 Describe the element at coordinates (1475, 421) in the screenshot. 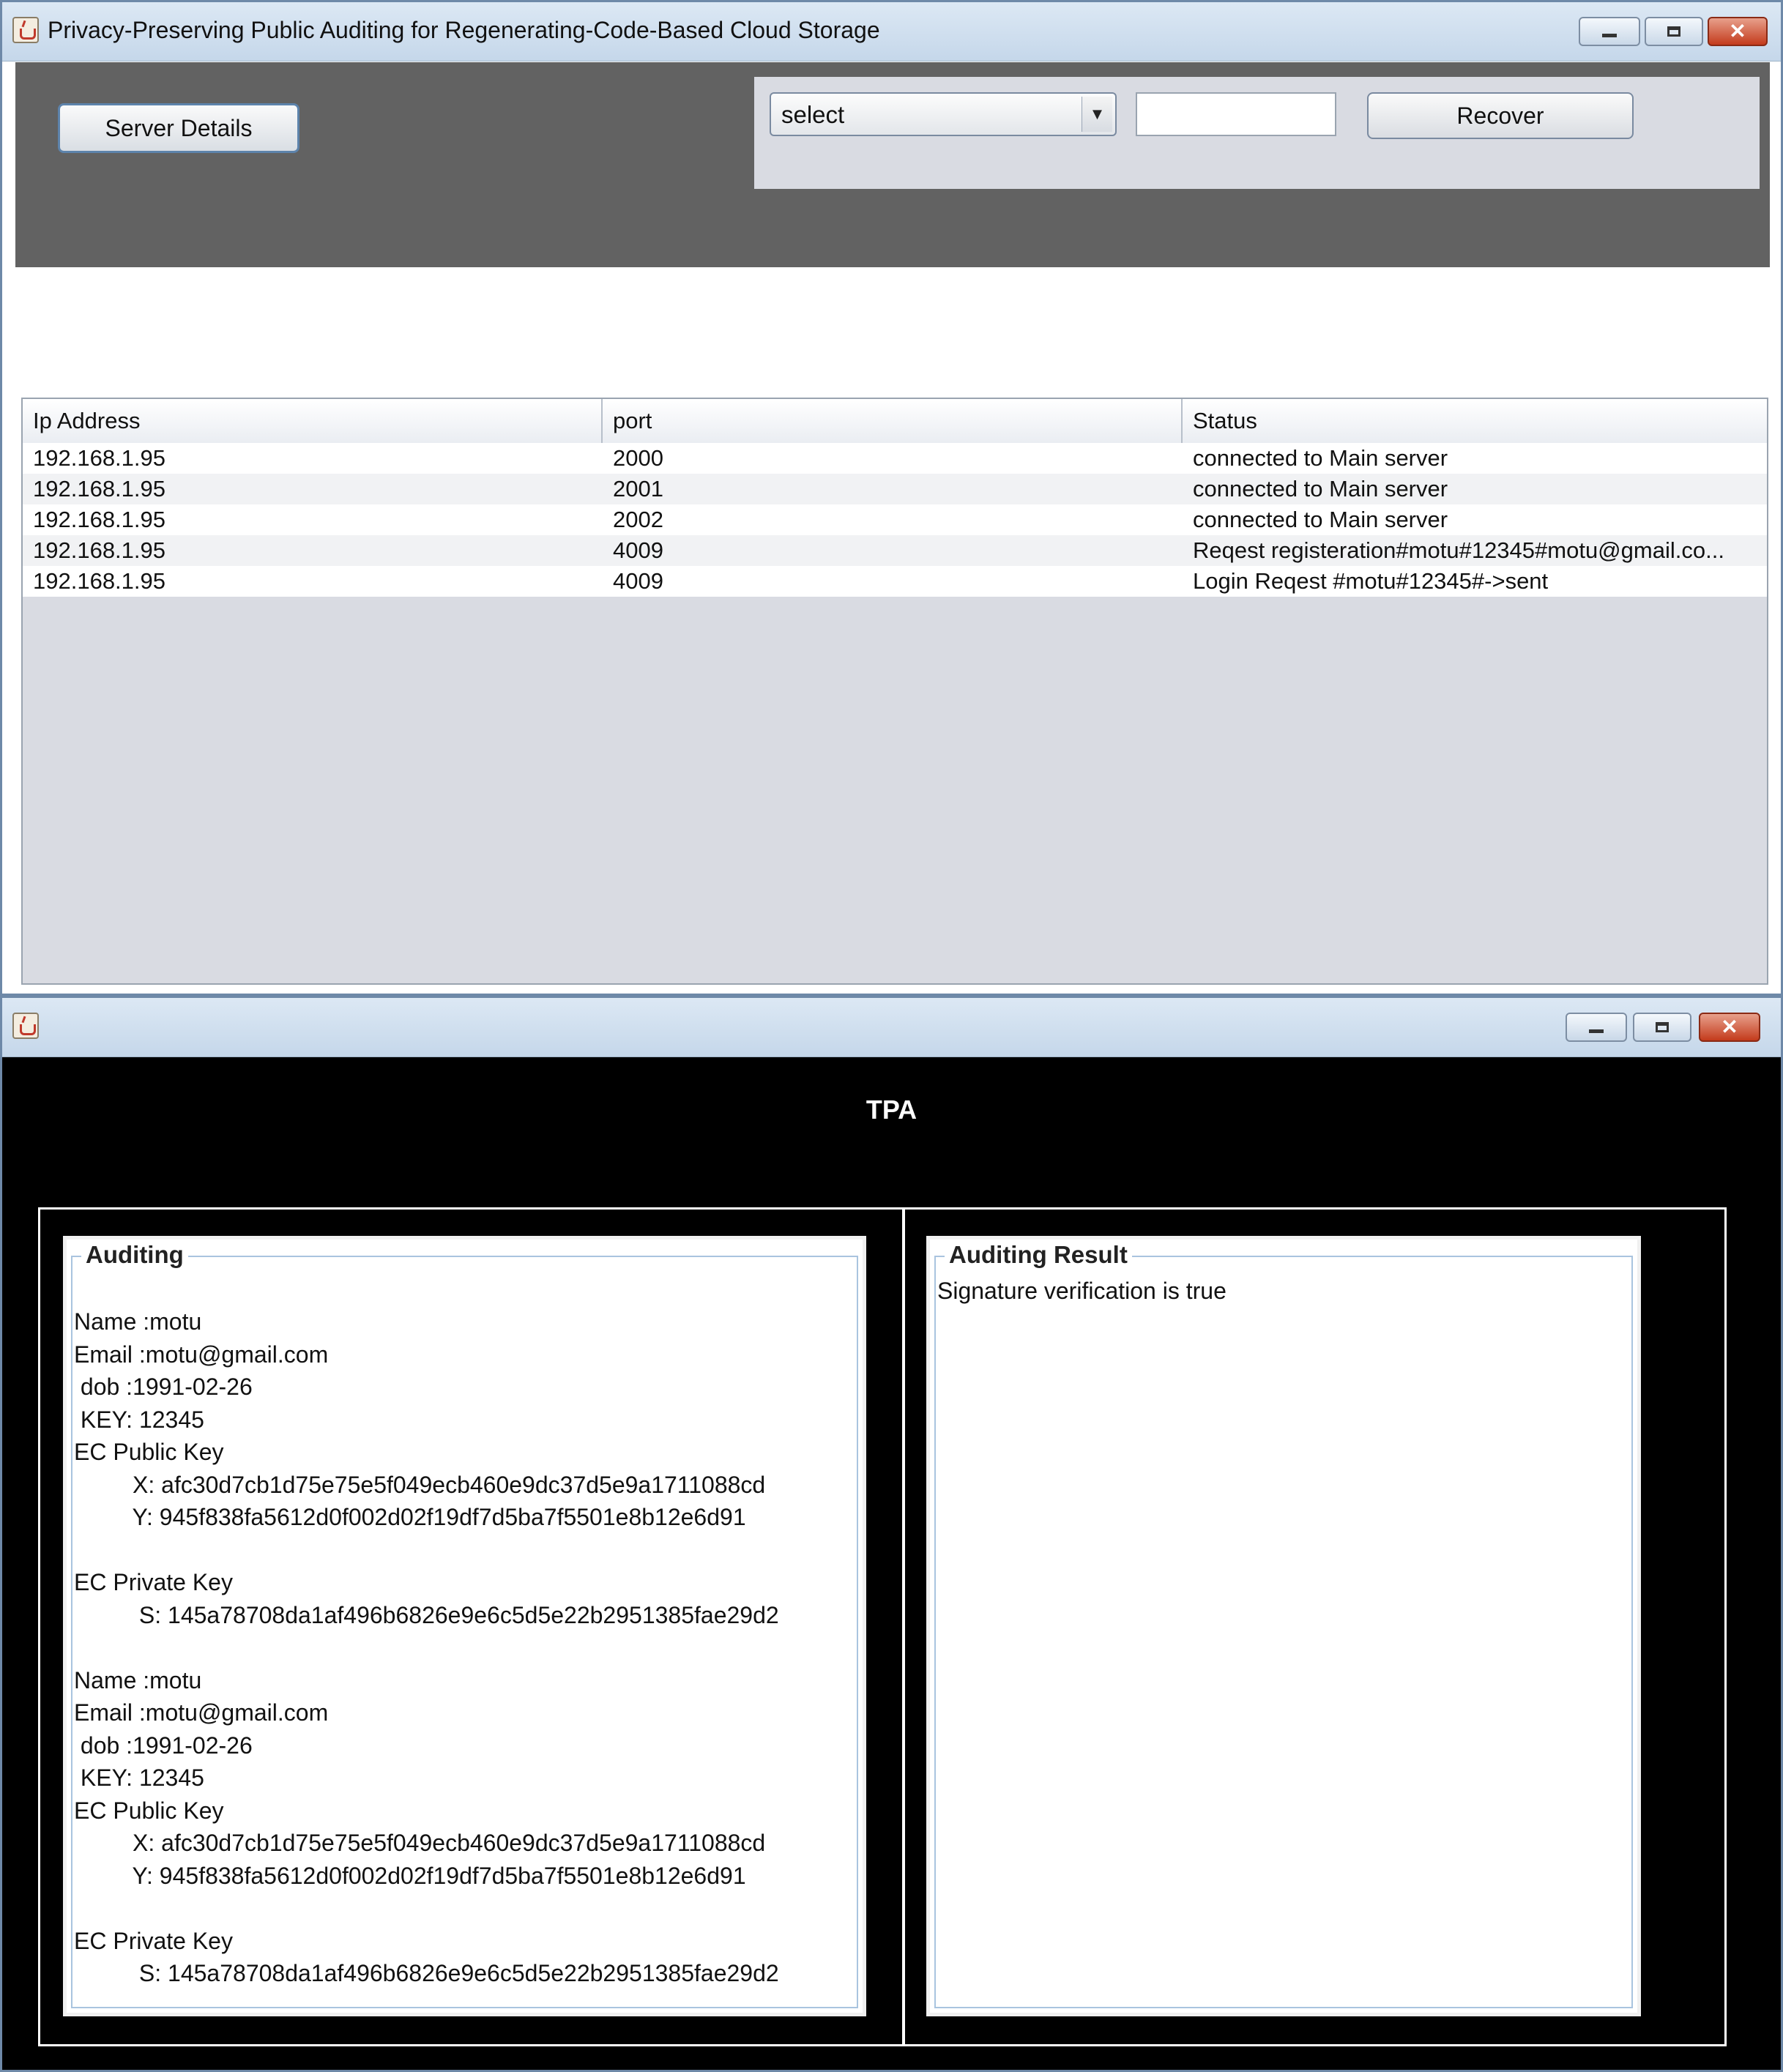

I see `column-header-status: Status` at that location.